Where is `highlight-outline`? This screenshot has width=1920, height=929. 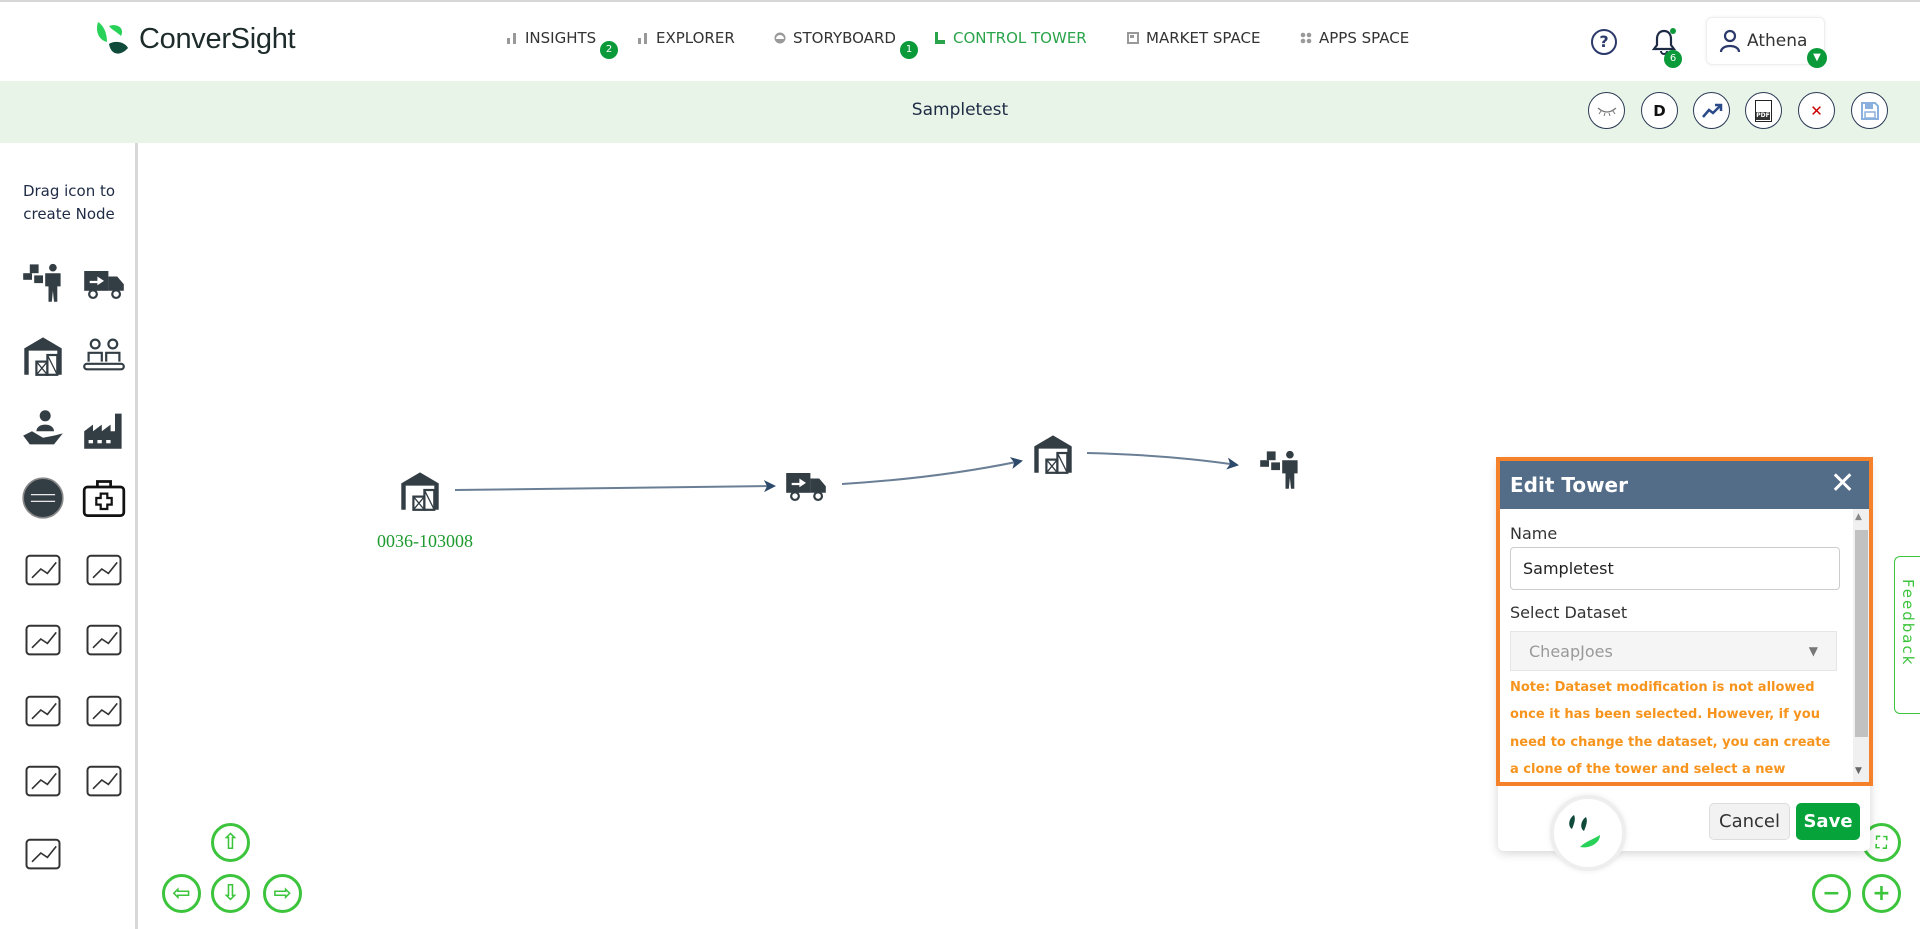 highlight-outline is located at coordinates (1684, 621).